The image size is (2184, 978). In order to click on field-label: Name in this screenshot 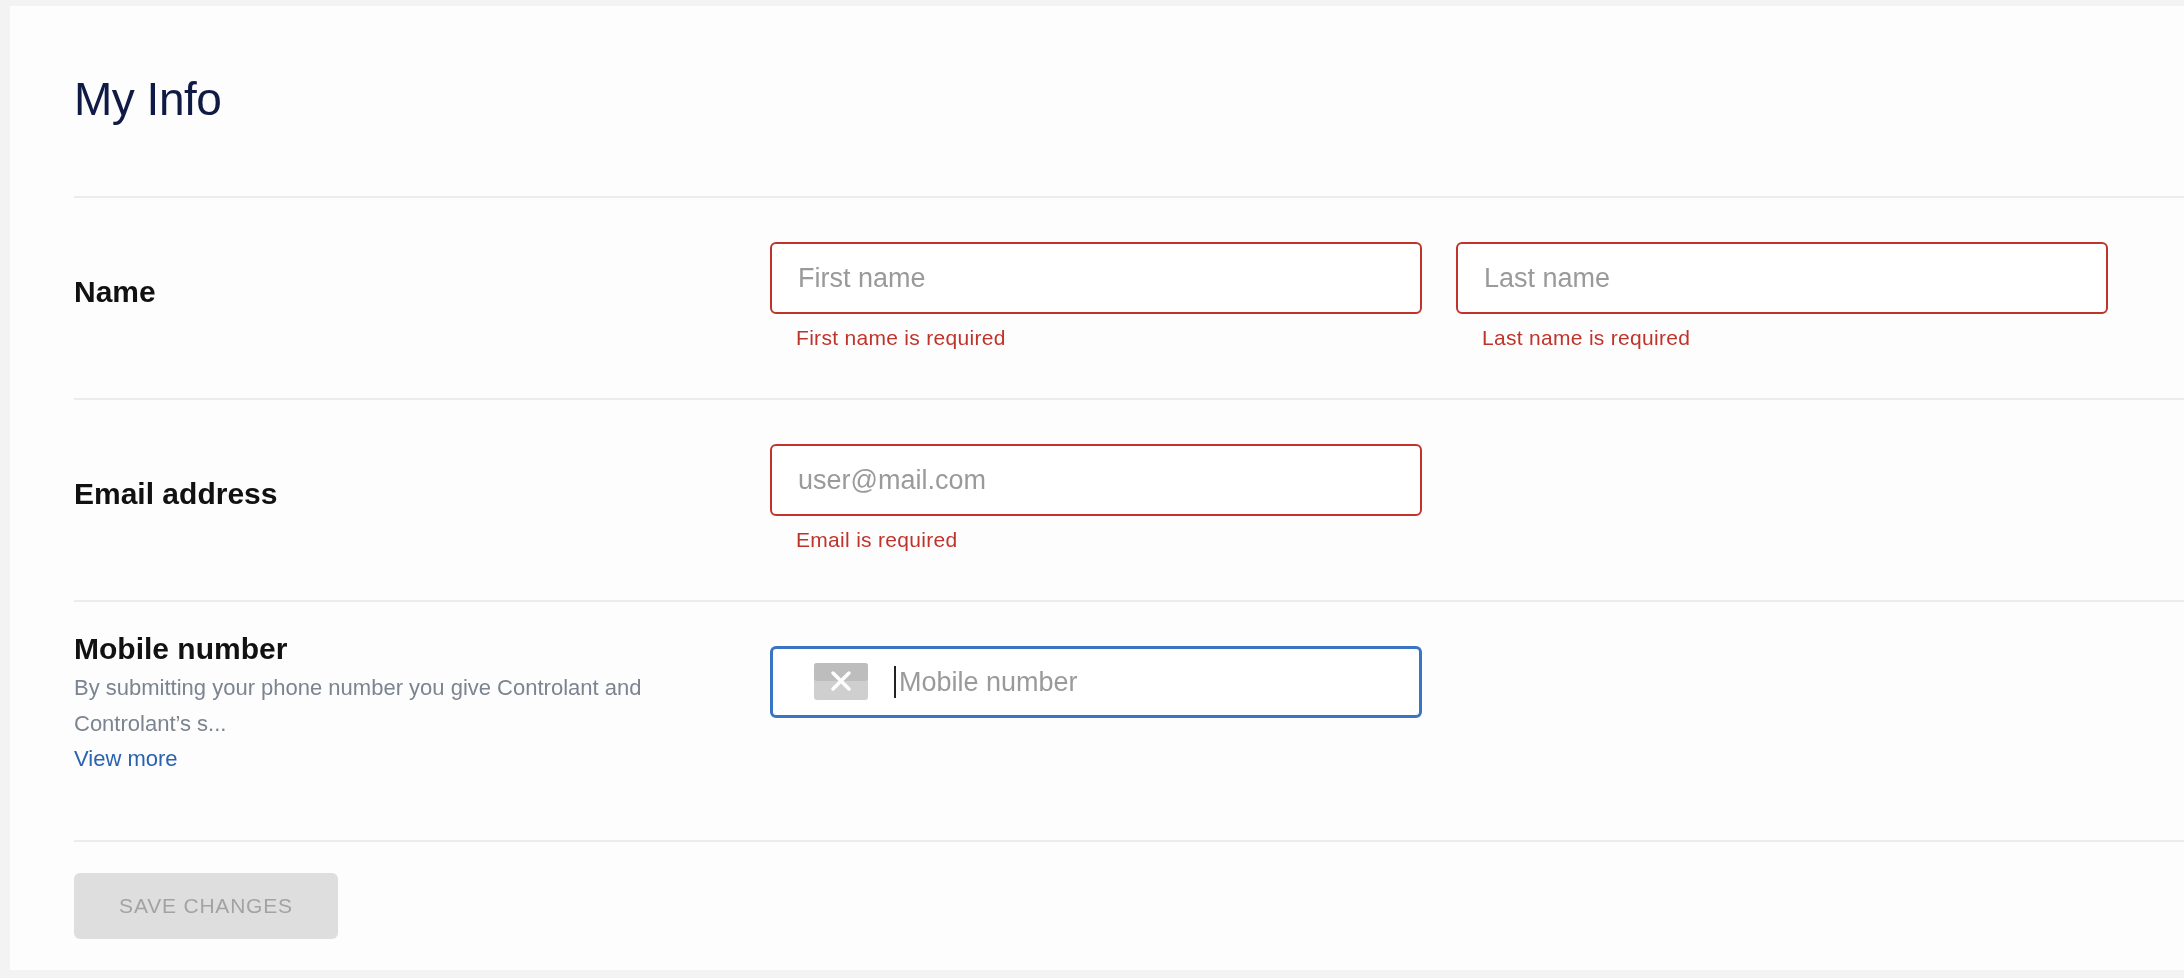, I will do `click(115, 292)`.